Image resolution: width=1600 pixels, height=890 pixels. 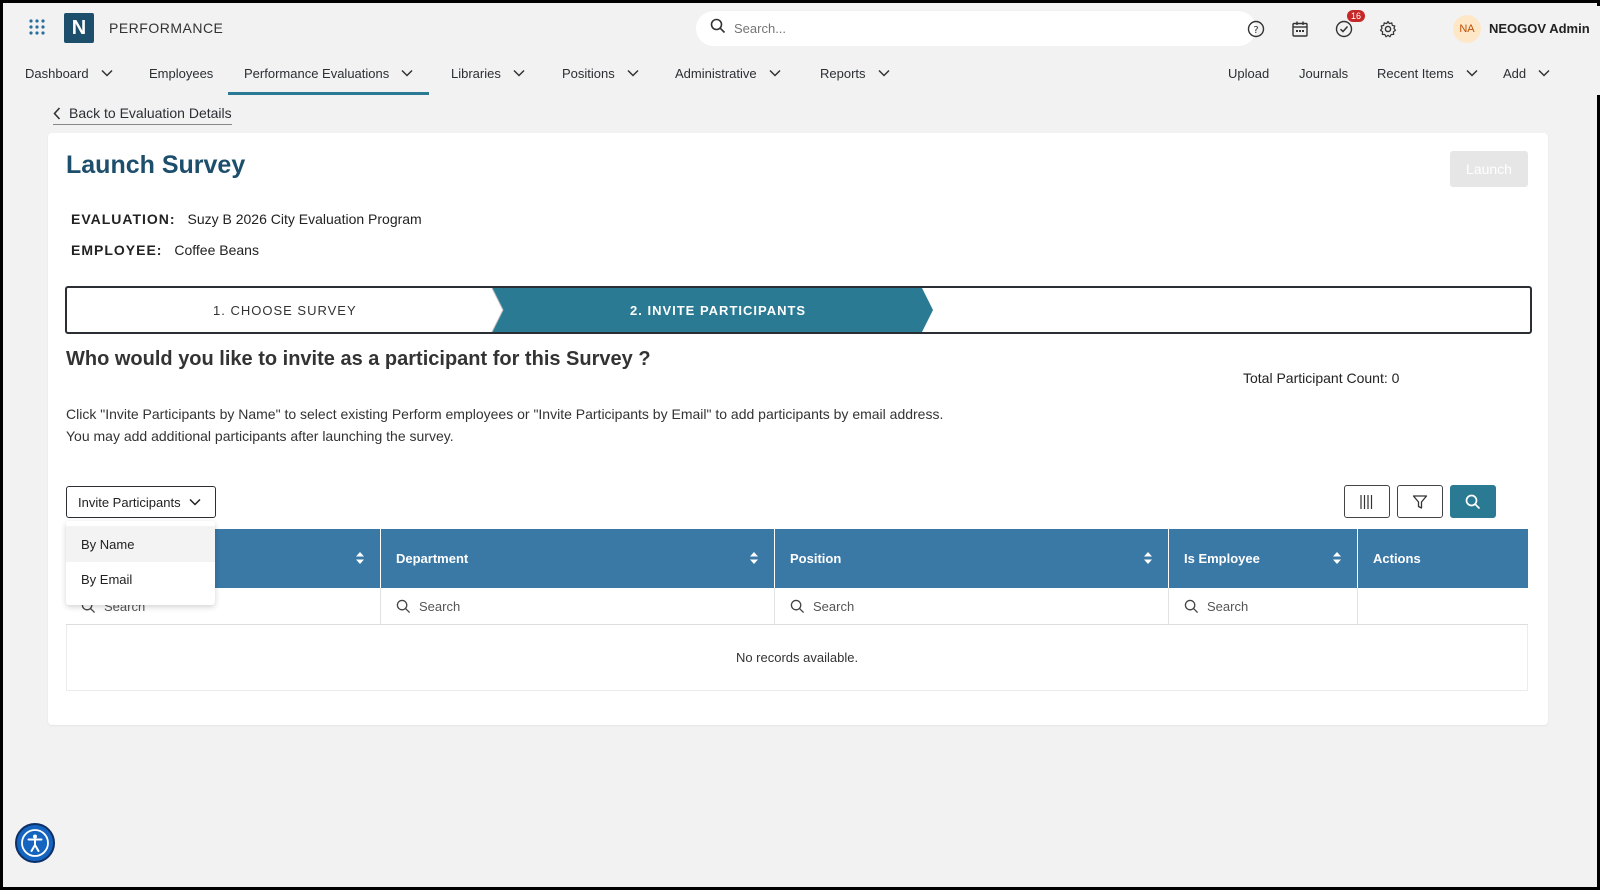 What do you see at coordinates (285, 310) in the screenshot?
I see `step-choose-survey: 1. CHOOSE SURVEY` at bounding box center [285, 310].